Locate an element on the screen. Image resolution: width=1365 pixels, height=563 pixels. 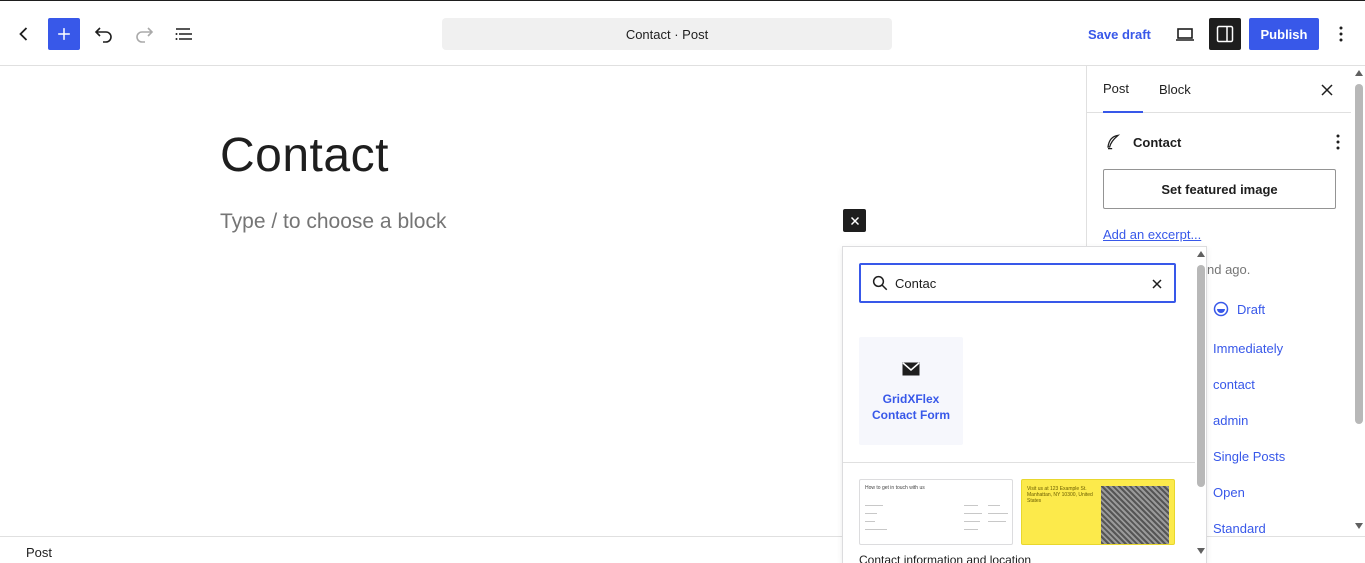
undo-icon is located at coordinates (104, 34).